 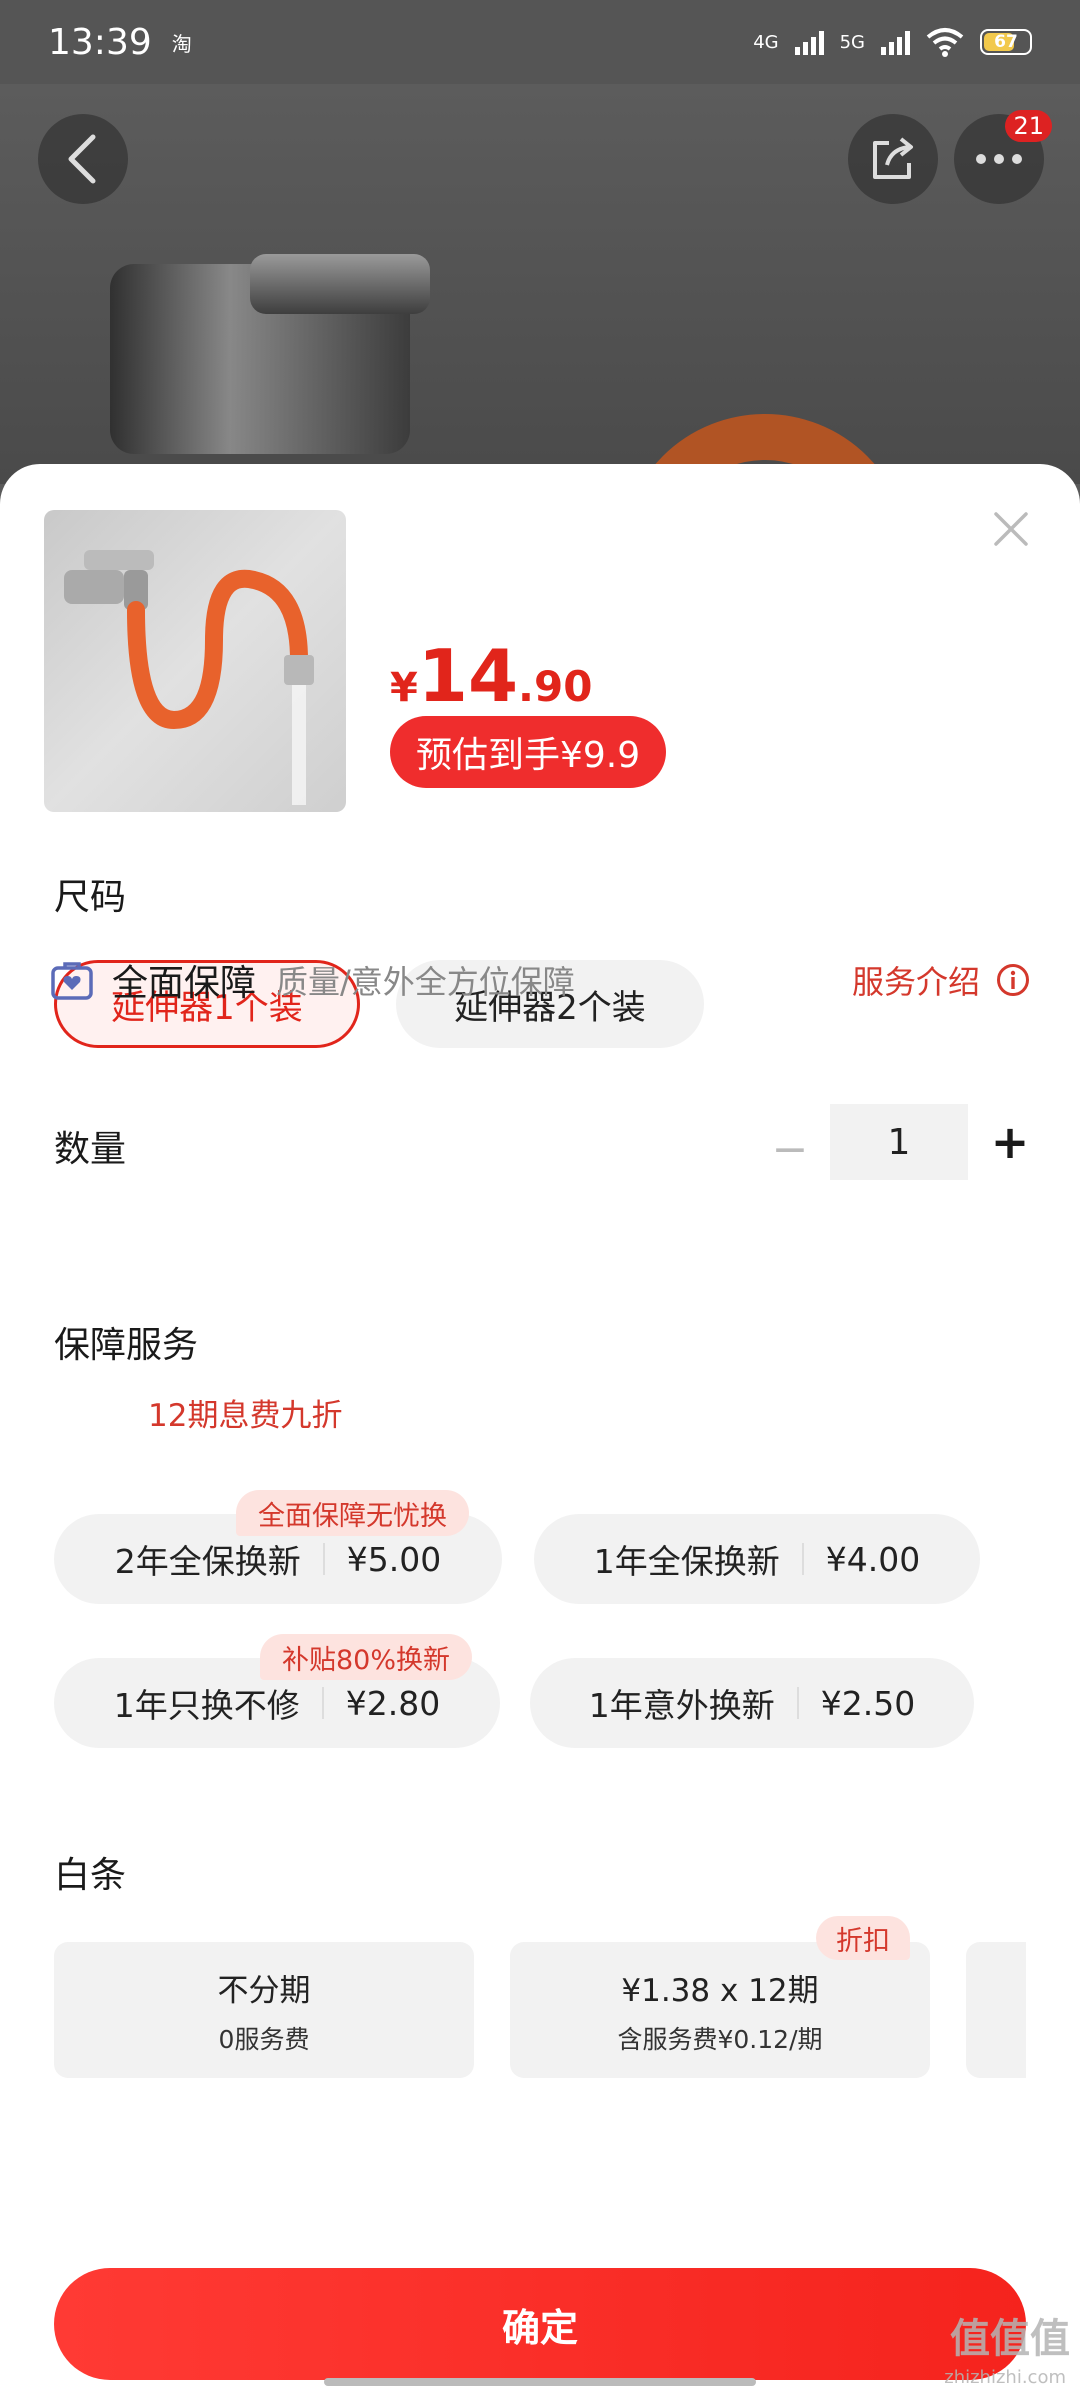 I want to click on service-option-4: 1年意外换新 ¥2.50, so click(x=752, y=1703).